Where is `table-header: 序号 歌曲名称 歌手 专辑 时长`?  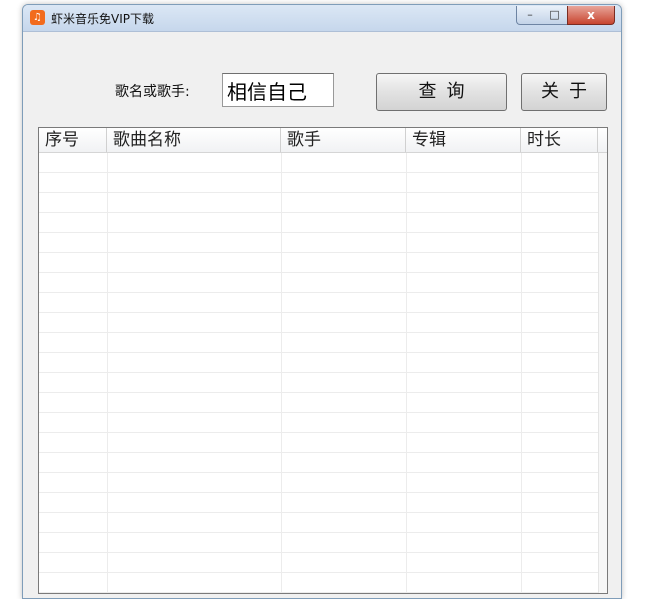 table-header: 序号 歌曲名称 歌手 专辑 时长 is located at coordinates (323, 140).